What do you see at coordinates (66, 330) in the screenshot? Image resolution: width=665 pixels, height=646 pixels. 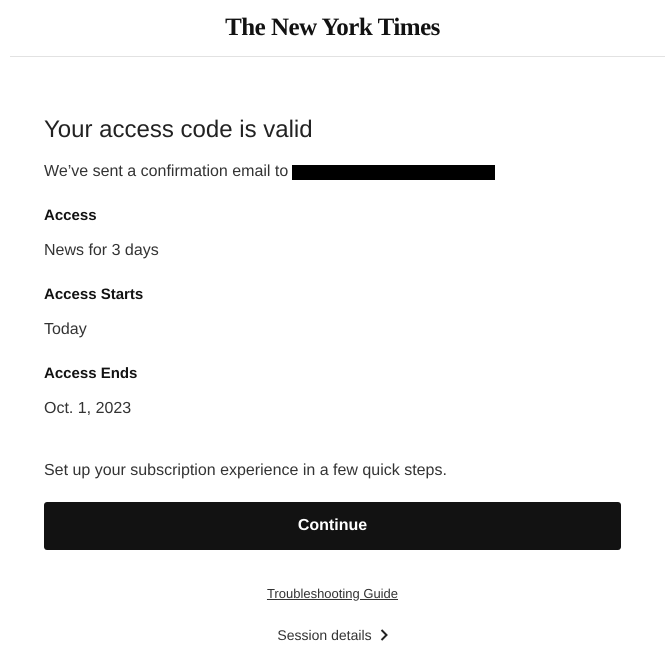 I see `detail-value: Today` at bounding box center [66, 330].